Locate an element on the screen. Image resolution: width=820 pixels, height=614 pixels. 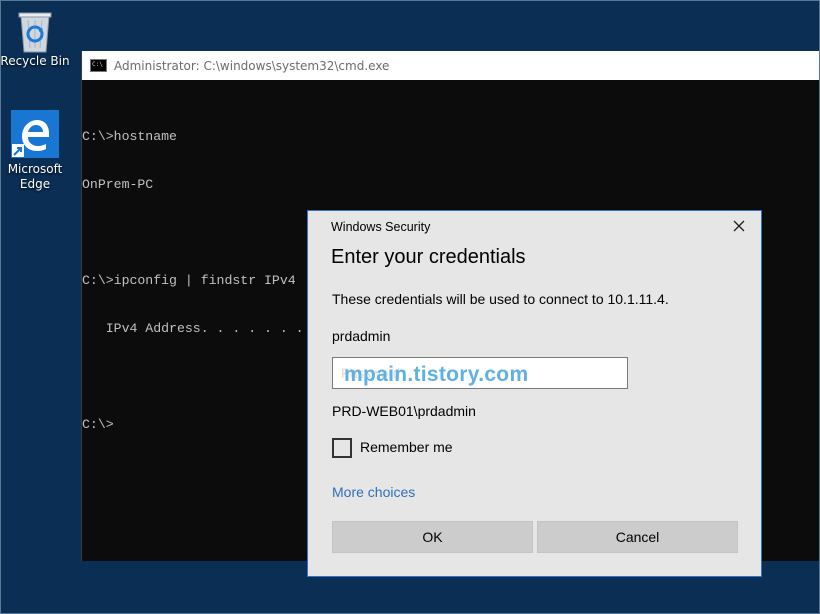
edge-shortcut: Microsoft Edge is located at coordinates (35, 151).